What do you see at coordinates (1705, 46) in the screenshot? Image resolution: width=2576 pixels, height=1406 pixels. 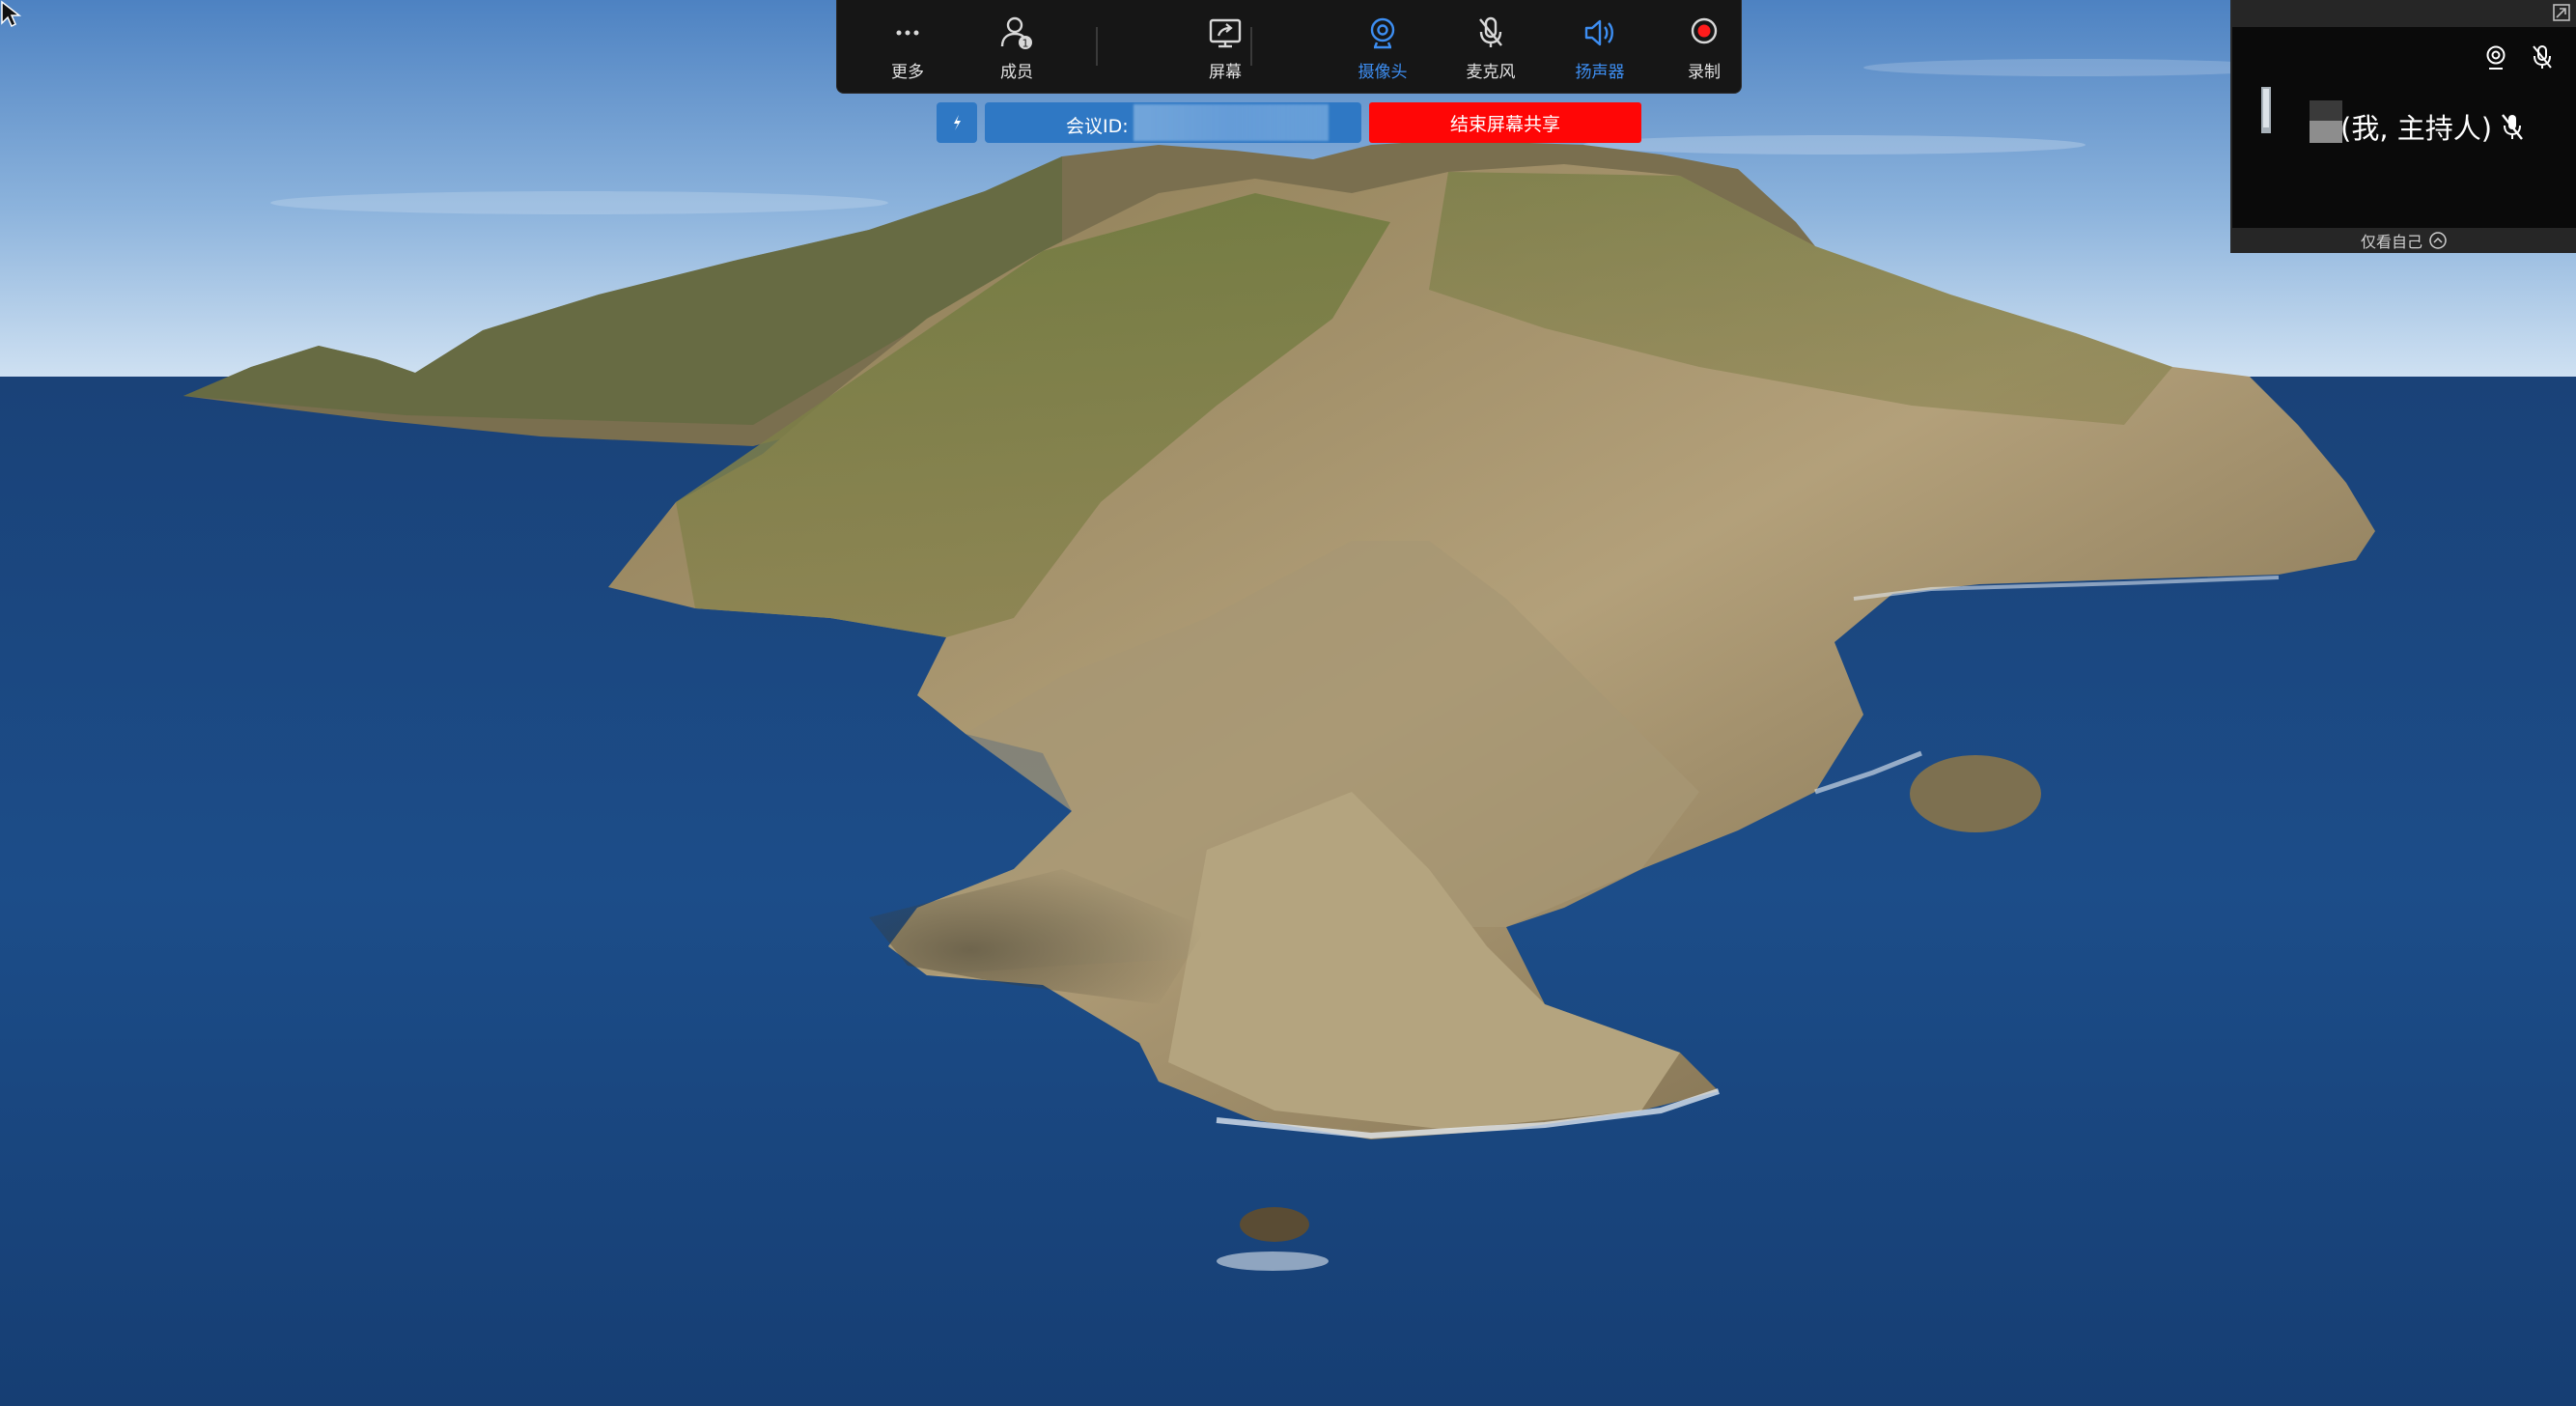 I see `record-button: 录制` at bounding box center [1705, 46].